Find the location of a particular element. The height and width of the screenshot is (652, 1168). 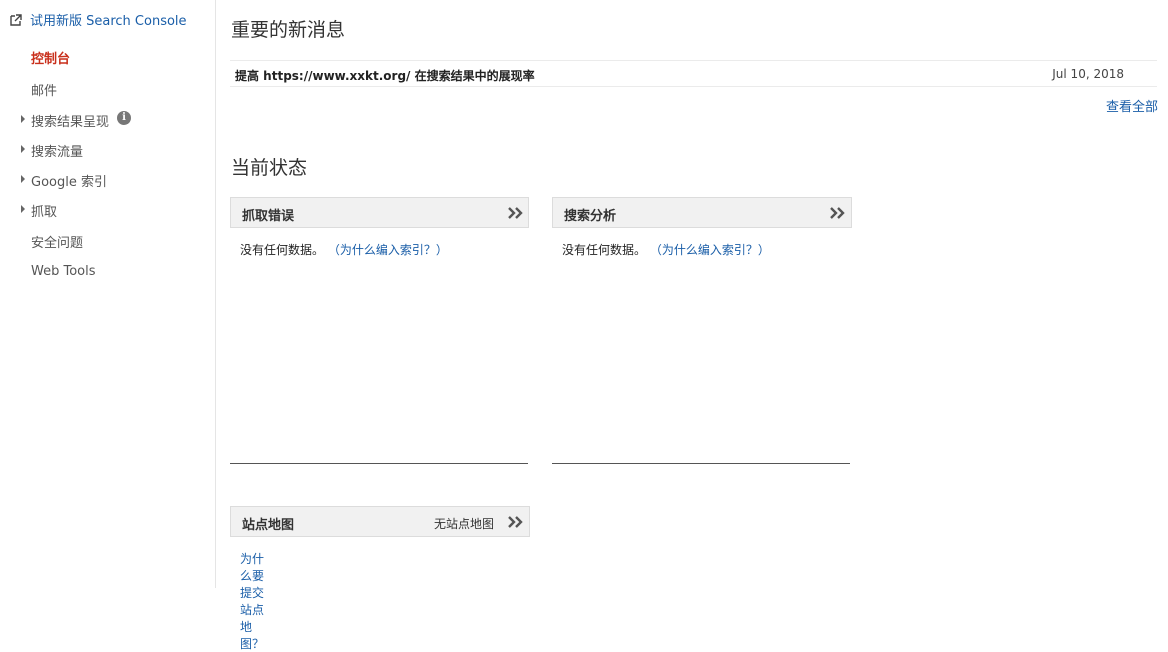

expand-search-traffic-icon is located at coordinates (23, 149).